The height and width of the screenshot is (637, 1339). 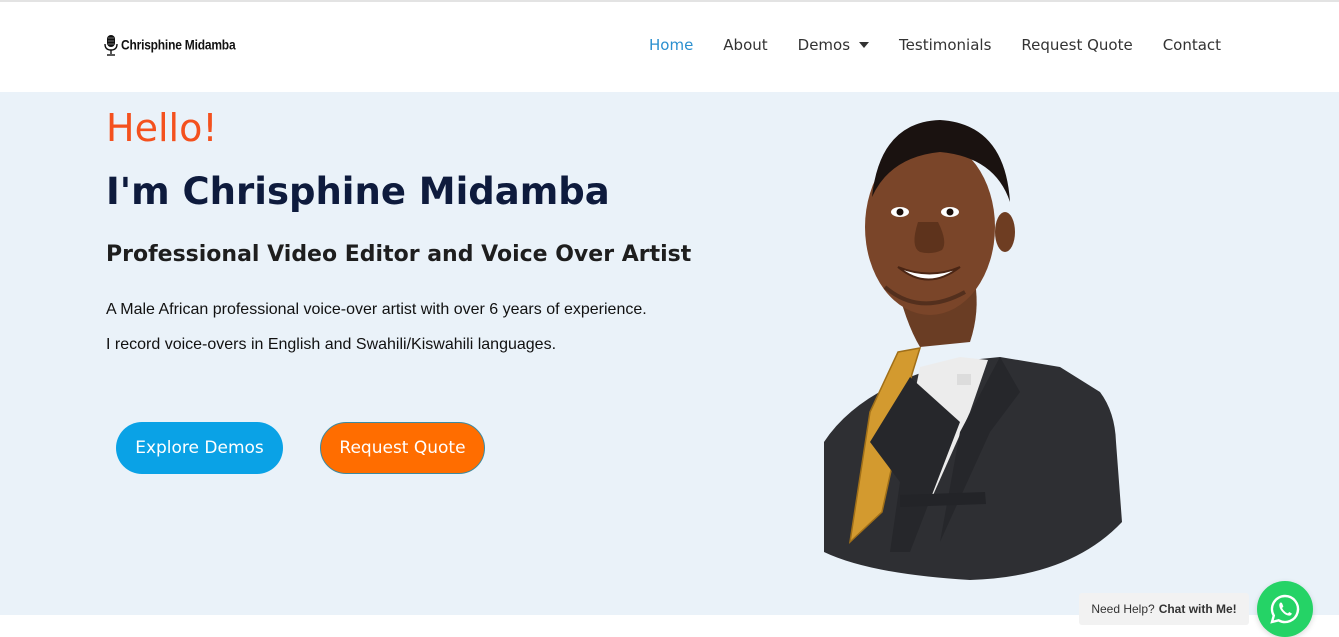 I want to click on whatsapp-button, so click(x=1285, y=609).